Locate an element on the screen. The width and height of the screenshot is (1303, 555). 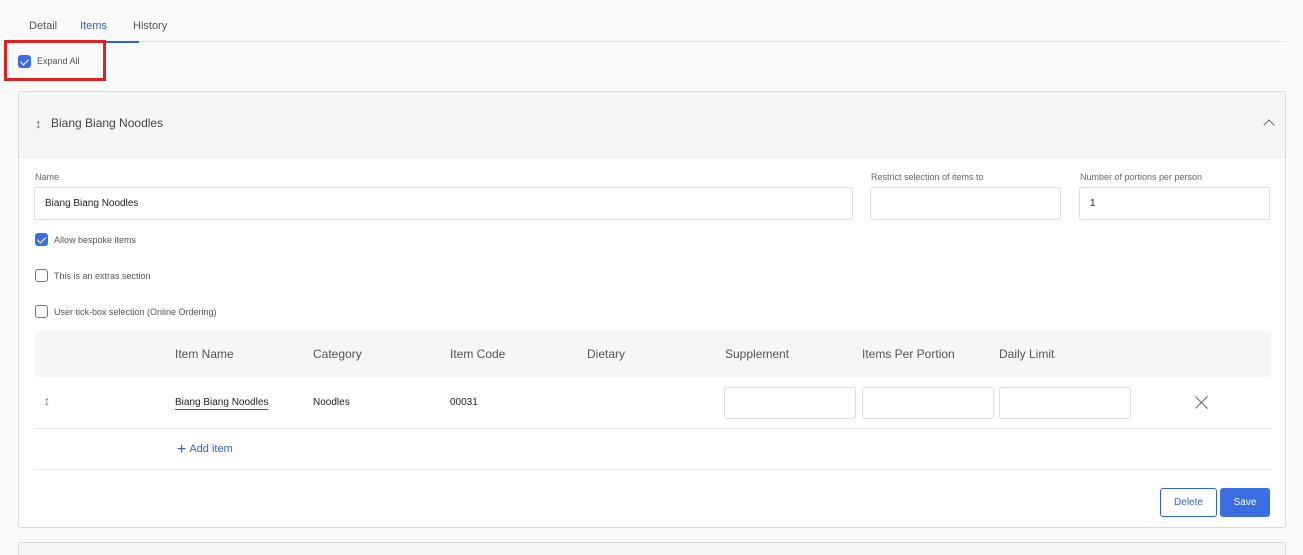
restrict-label: Restrict selection of items to is located at coordinates (927, 177).